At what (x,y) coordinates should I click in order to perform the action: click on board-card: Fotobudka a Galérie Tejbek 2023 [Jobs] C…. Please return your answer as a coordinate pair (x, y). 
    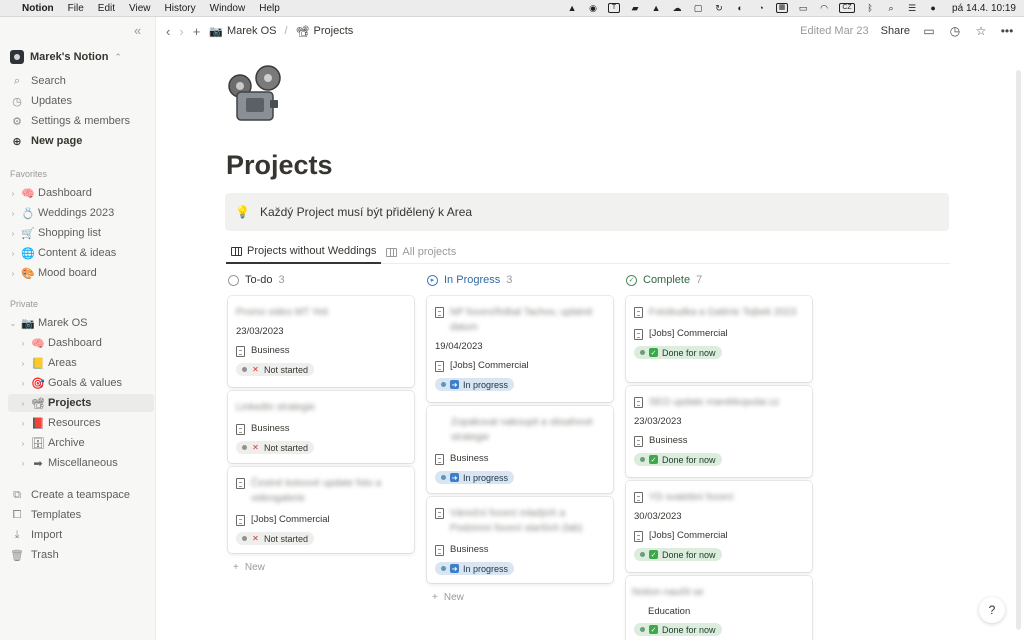
    Looking at the image, I should click on (719, 339).